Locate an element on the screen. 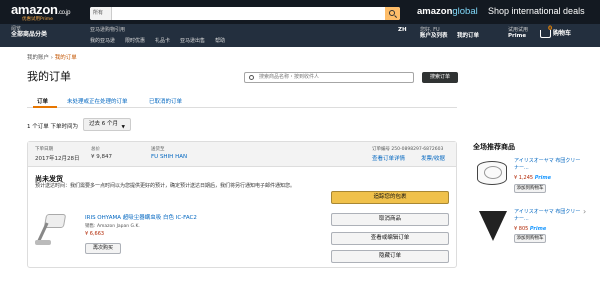 The width and height of the screenshot is (600, 285). track-package-button: 追踪您的包裹 is located at coordinates (390, 197).